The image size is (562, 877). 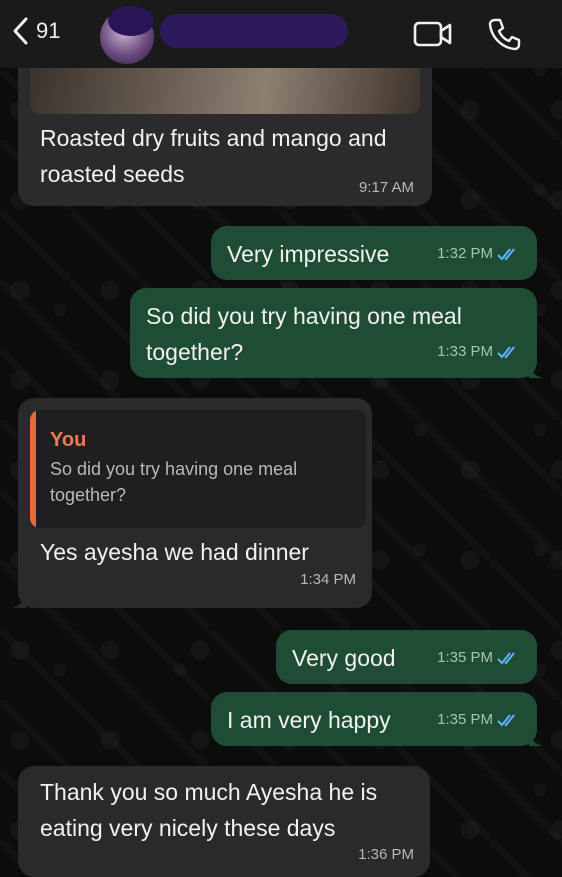 I want to click on message-bubble-outgoing: I am very happy 1:35 PM, so click(x=377, y=719).